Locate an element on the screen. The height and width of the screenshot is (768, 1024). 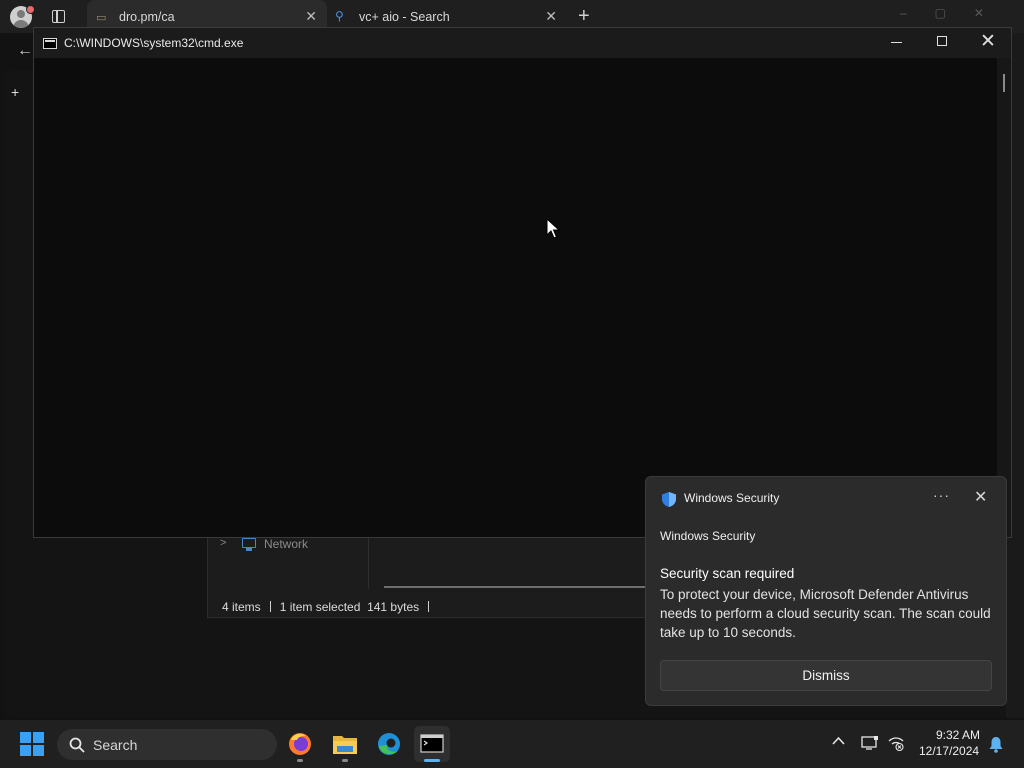
notification-title: Security scan required is located at coordinates (727, 573).